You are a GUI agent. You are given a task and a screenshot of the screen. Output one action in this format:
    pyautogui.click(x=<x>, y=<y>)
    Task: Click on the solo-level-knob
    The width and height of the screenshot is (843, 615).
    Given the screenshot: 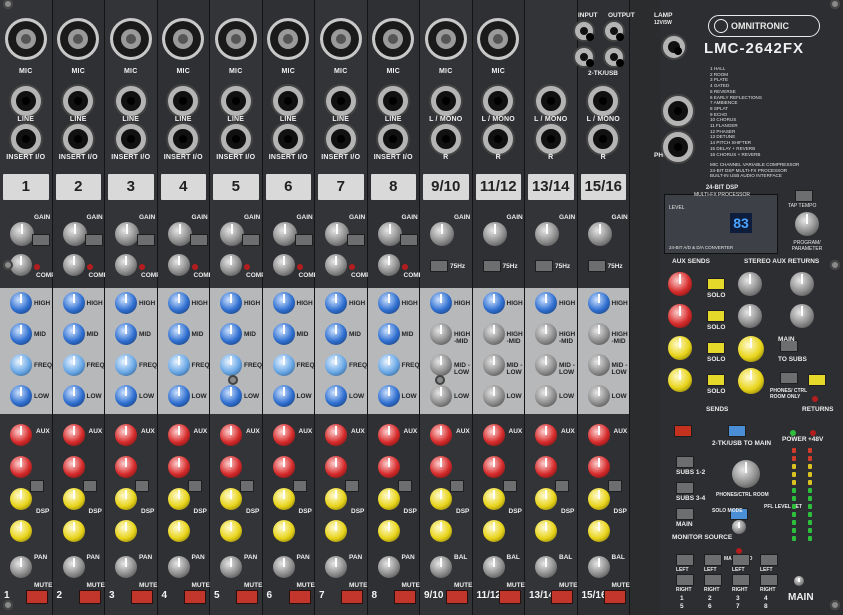 What is the action you would take?
    pyautogui.click(x=739, y=527)
    